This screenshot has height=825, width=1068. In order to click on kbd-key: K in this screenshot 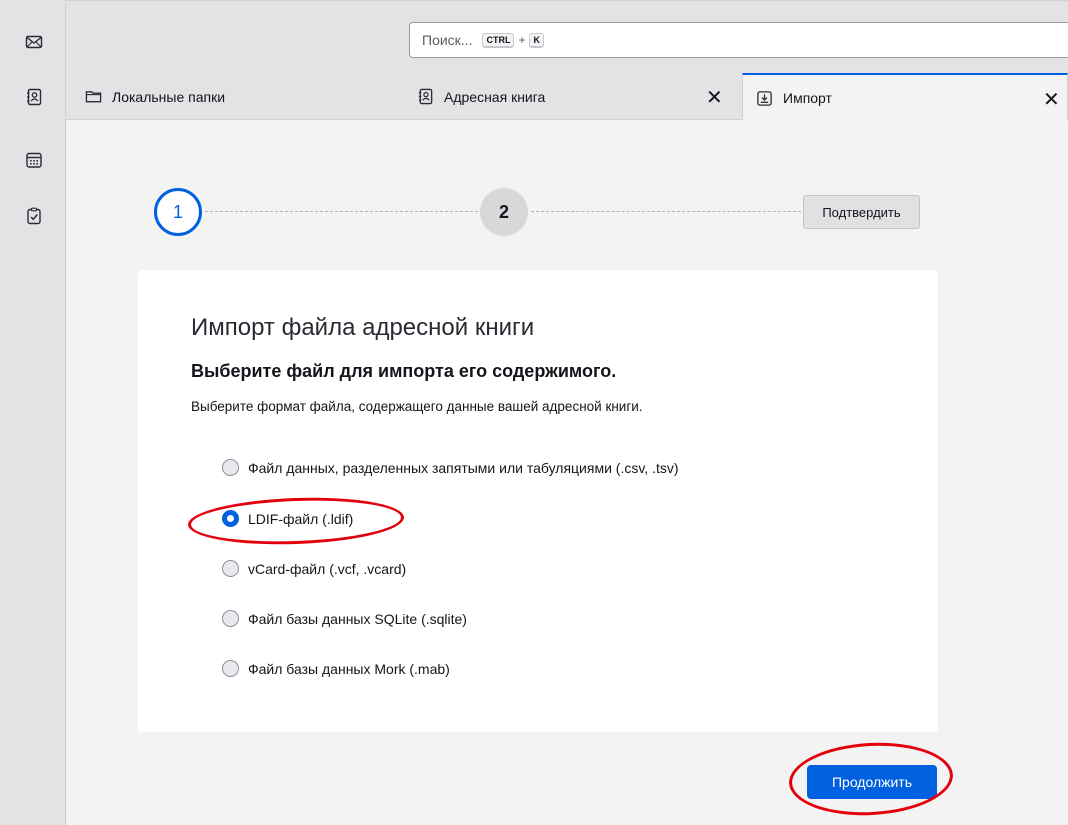, I will do `click(536, 40)`.